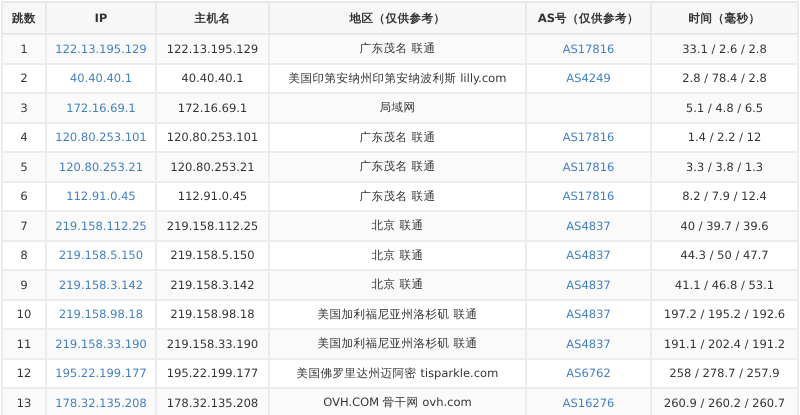  What do you see at coordinates (101, 18) in the screenshot?
I see `column-header: IP` at bounding box center [101, 18].